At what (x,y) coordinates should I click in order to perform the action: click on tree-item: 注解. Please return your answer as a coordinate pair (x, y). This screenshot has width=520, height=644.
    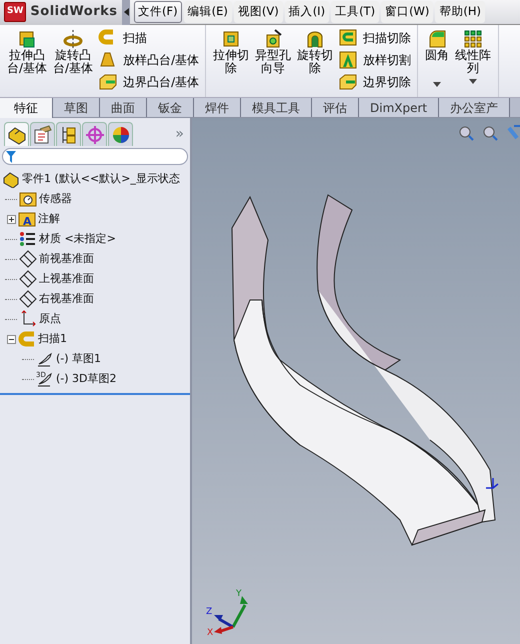
    Looking at the image, I should click on (49, 219).